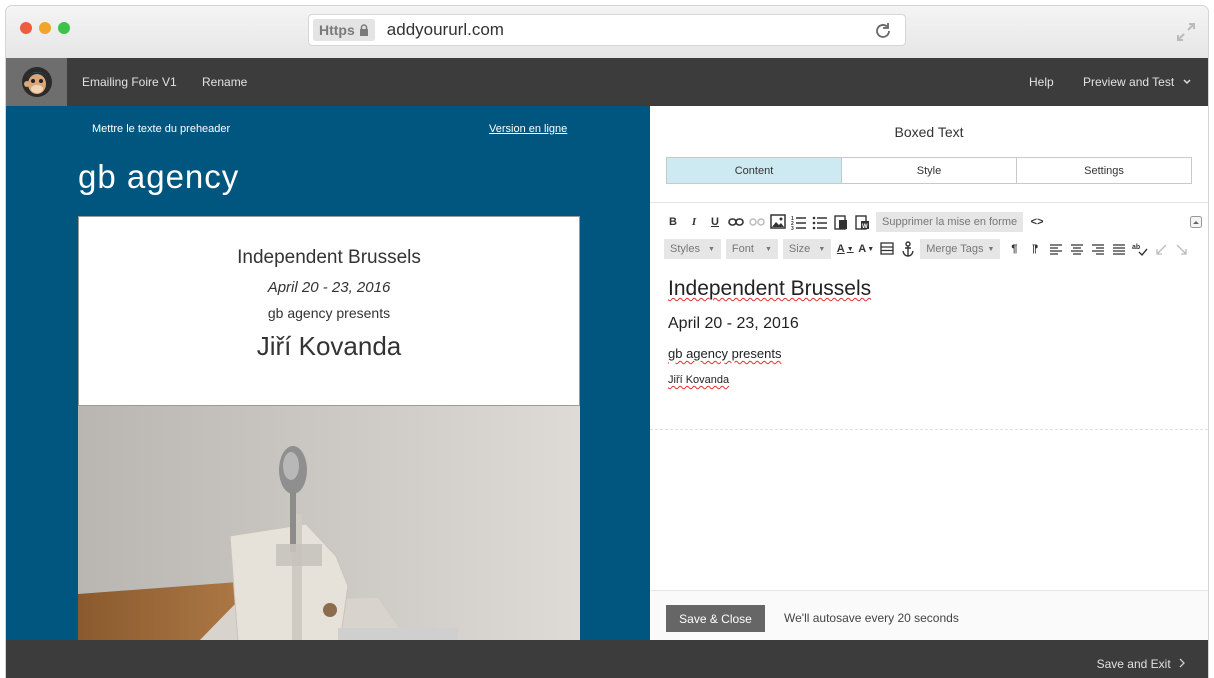 This screenshot has height=678, width=1214. What do you see at coordinates (158, 177) in the screenshot?
I see `brand-title: gb agency` at bounding box center [158, 177].